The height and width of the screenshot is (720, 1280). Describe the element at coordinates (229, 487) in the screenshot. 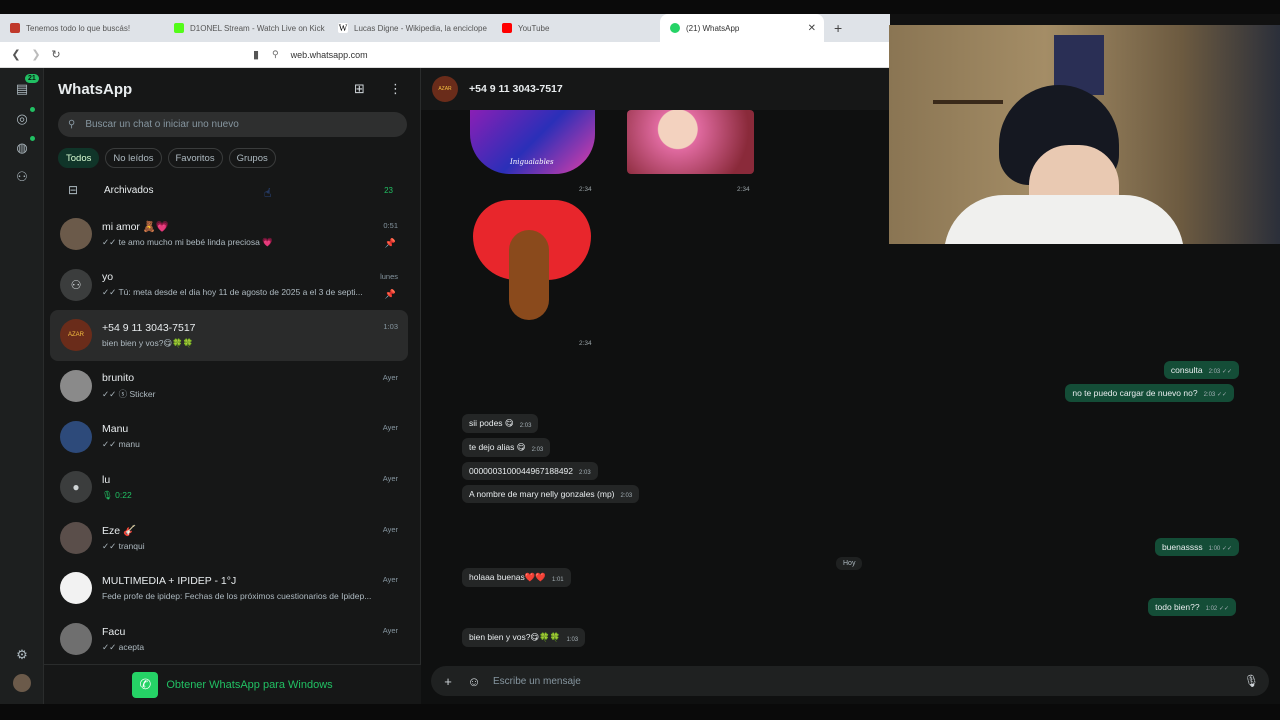

I see `chat-item: ● lu 🎙 0:22 Ayer` at that location.